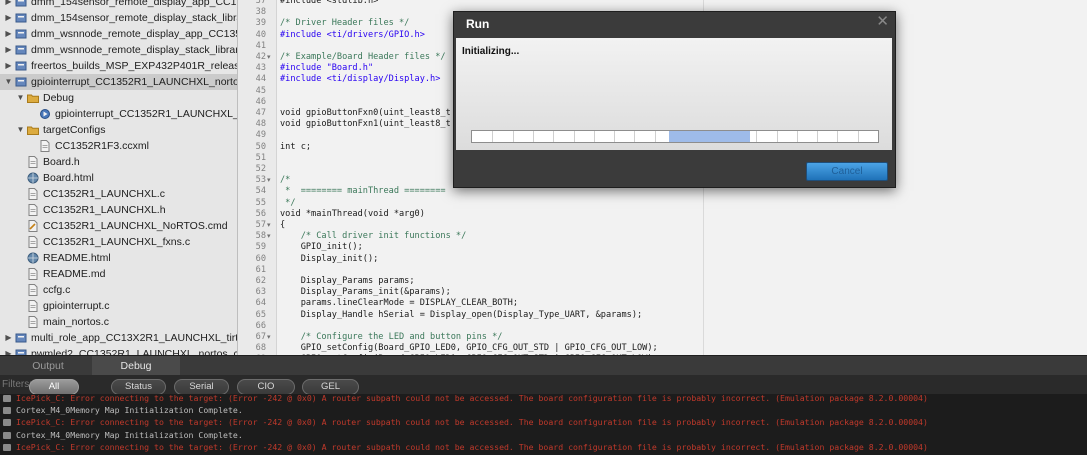 Image resolution: width=1087 pixels, height=455 pixels. I want to click on progress-bar, so click(675, 136).